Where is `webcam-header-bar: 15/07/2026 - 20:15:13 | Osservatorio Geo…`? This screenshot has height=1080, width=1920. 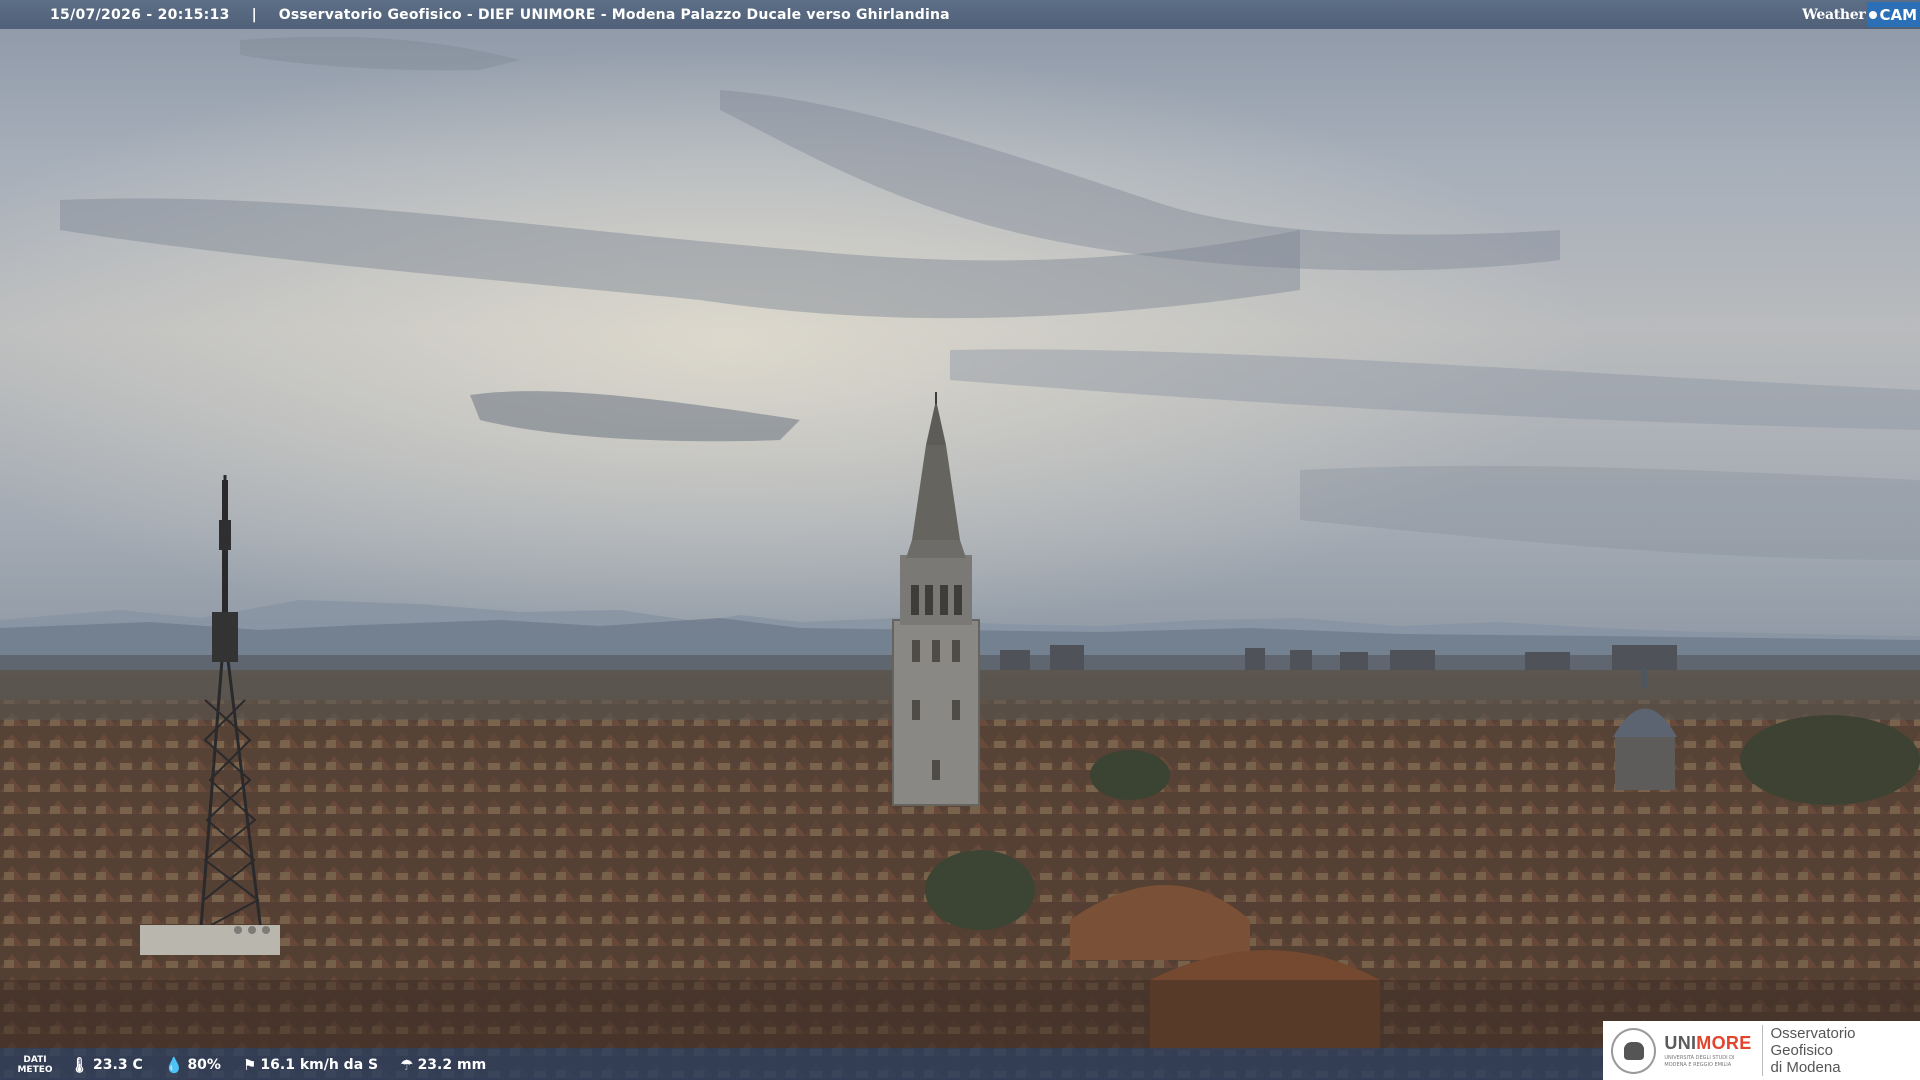 webcam-header-bar: 15/07/2026 - 20:15:13 | Osservatorio Geo… is located at coordinates (960, 14).